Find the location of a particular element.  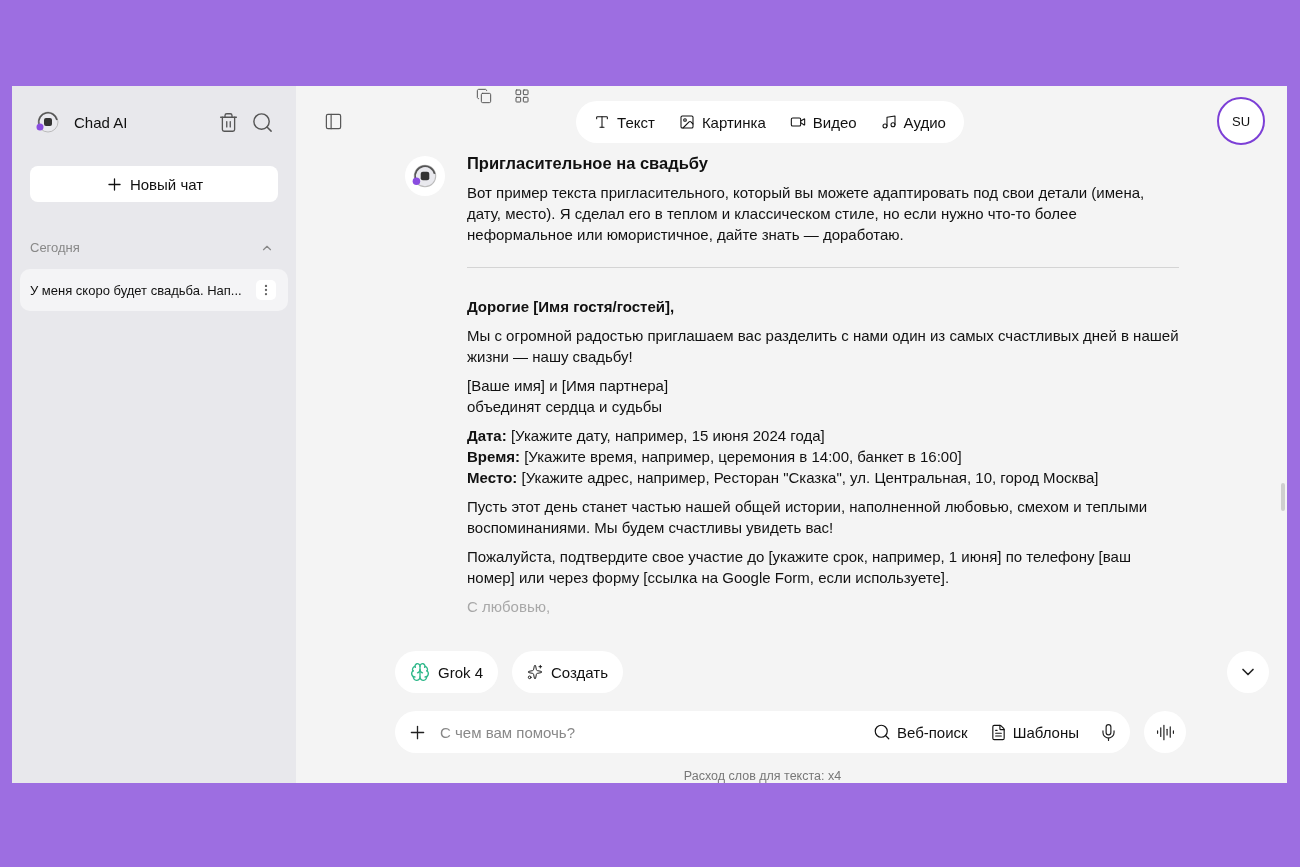

composer-tool-button: Шаблоны is located at coordinates (1034, 732).